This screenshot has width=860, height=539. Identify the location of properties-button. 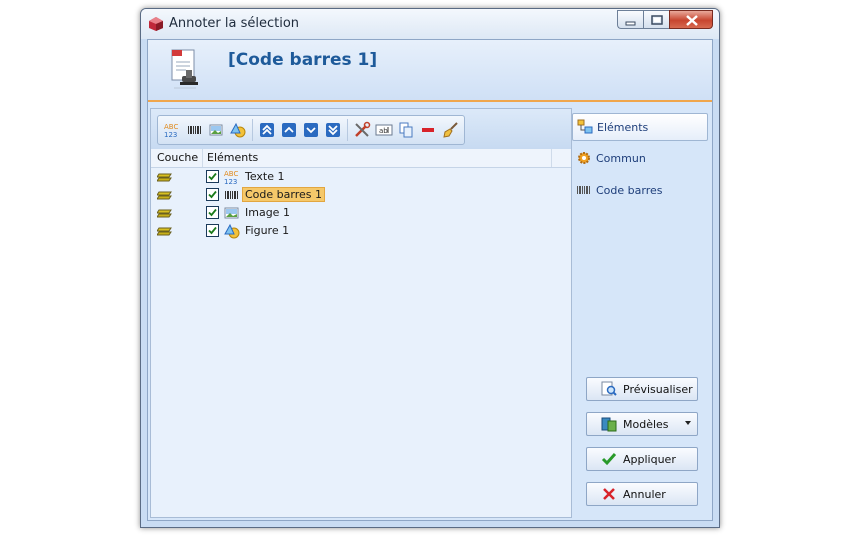
(362, 130).